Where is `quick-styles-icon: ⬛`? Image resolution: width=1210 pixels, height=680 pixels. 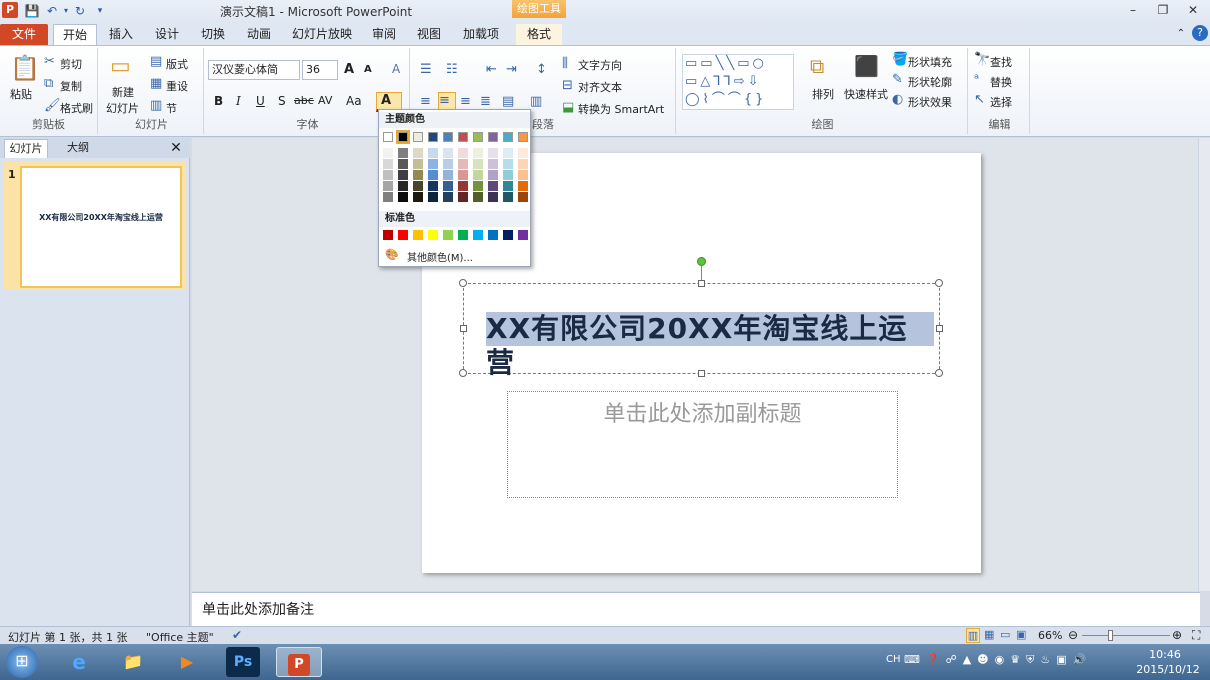 quick-styles-icon: ⬛ is located at coordinates (866, 66).